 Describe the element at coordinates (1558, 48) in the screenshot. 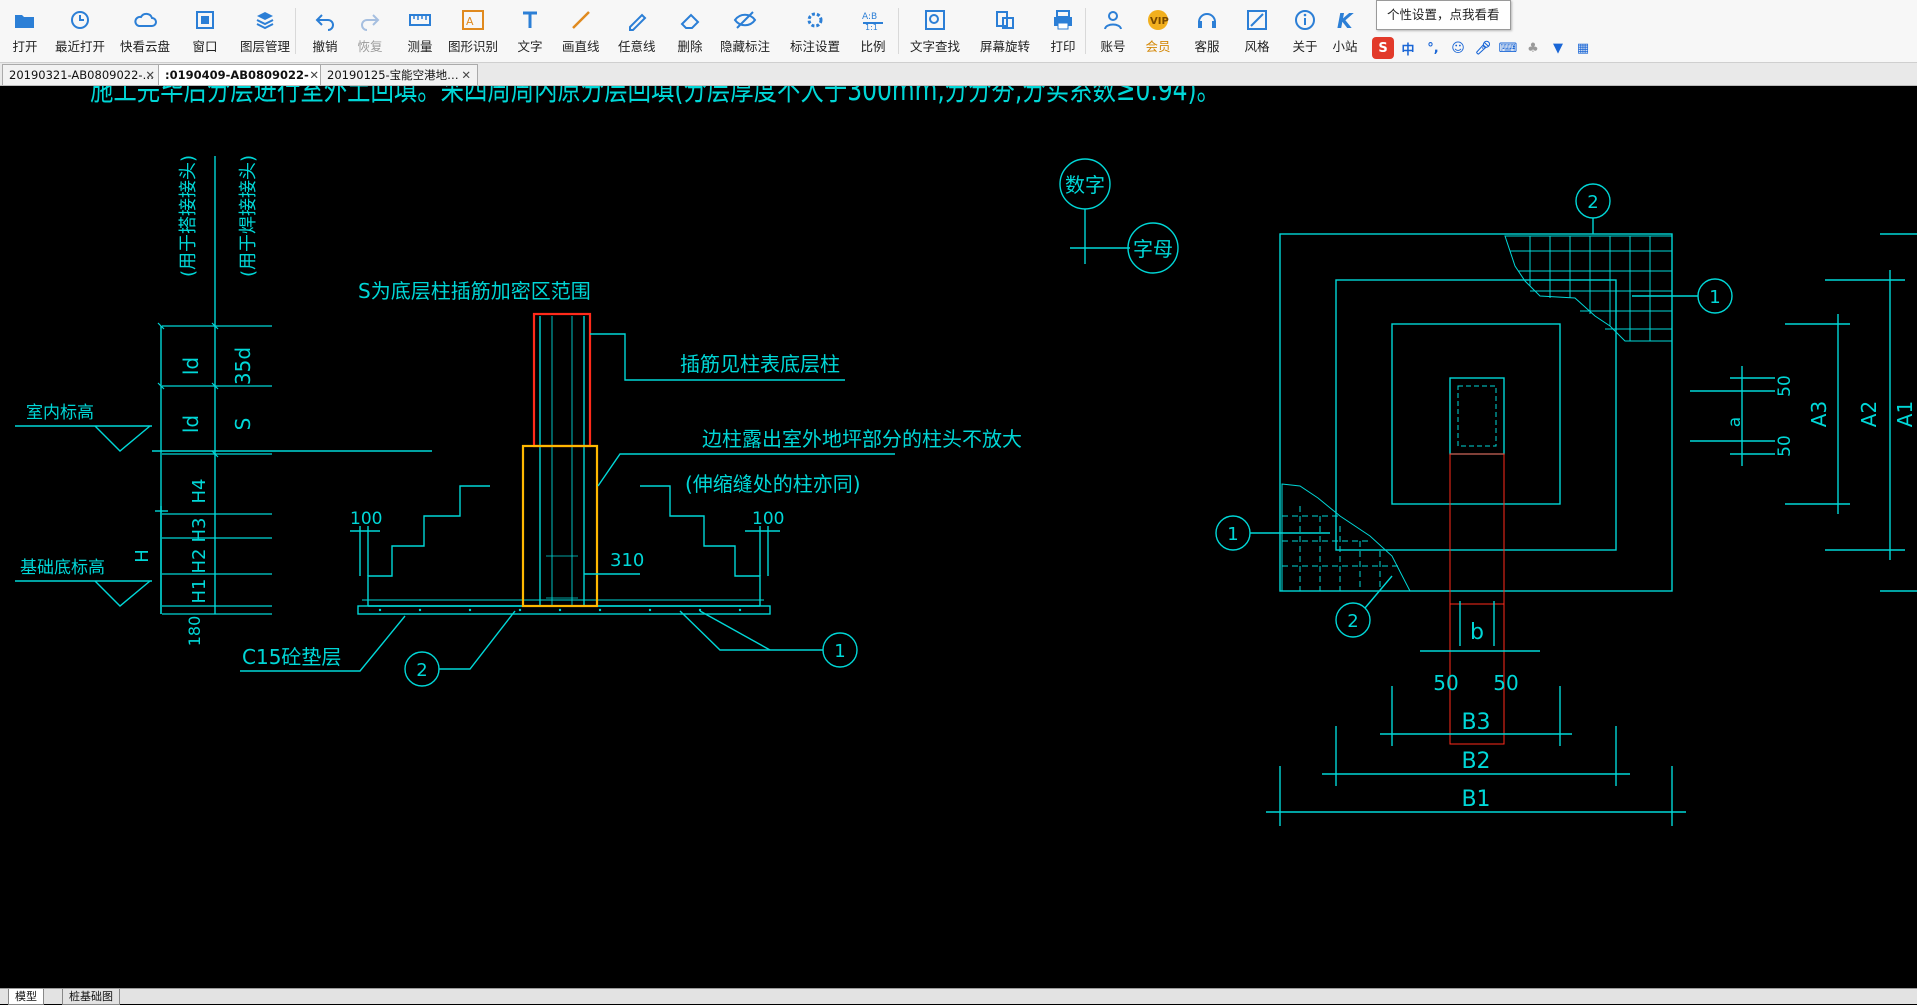

I see `skin-shirt-icon: ▼` at that location.